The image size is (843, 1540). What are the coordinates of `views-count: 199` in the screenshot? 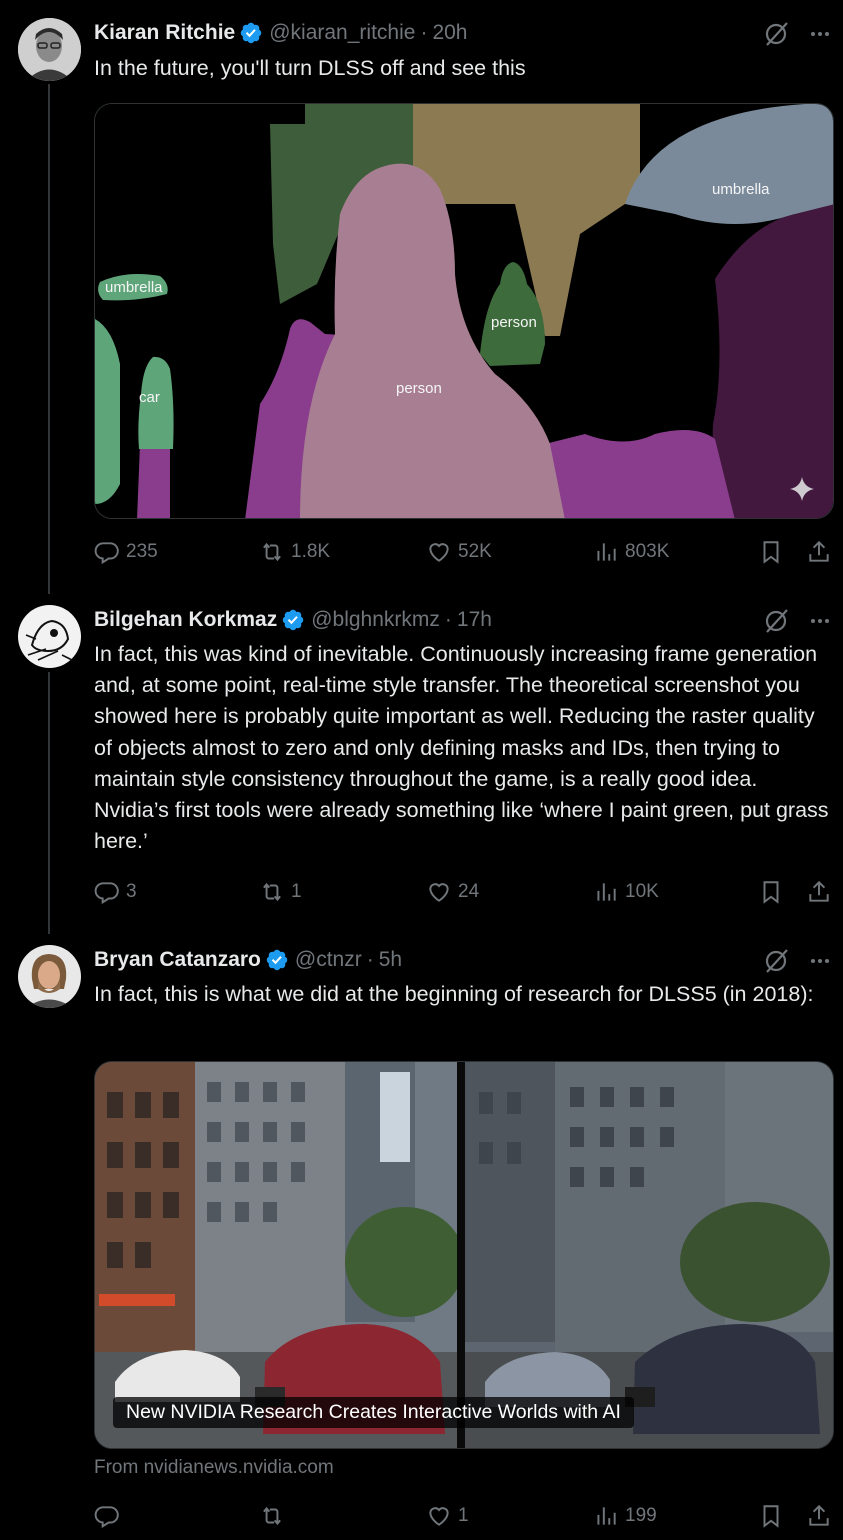 It's located at (641, 1515).